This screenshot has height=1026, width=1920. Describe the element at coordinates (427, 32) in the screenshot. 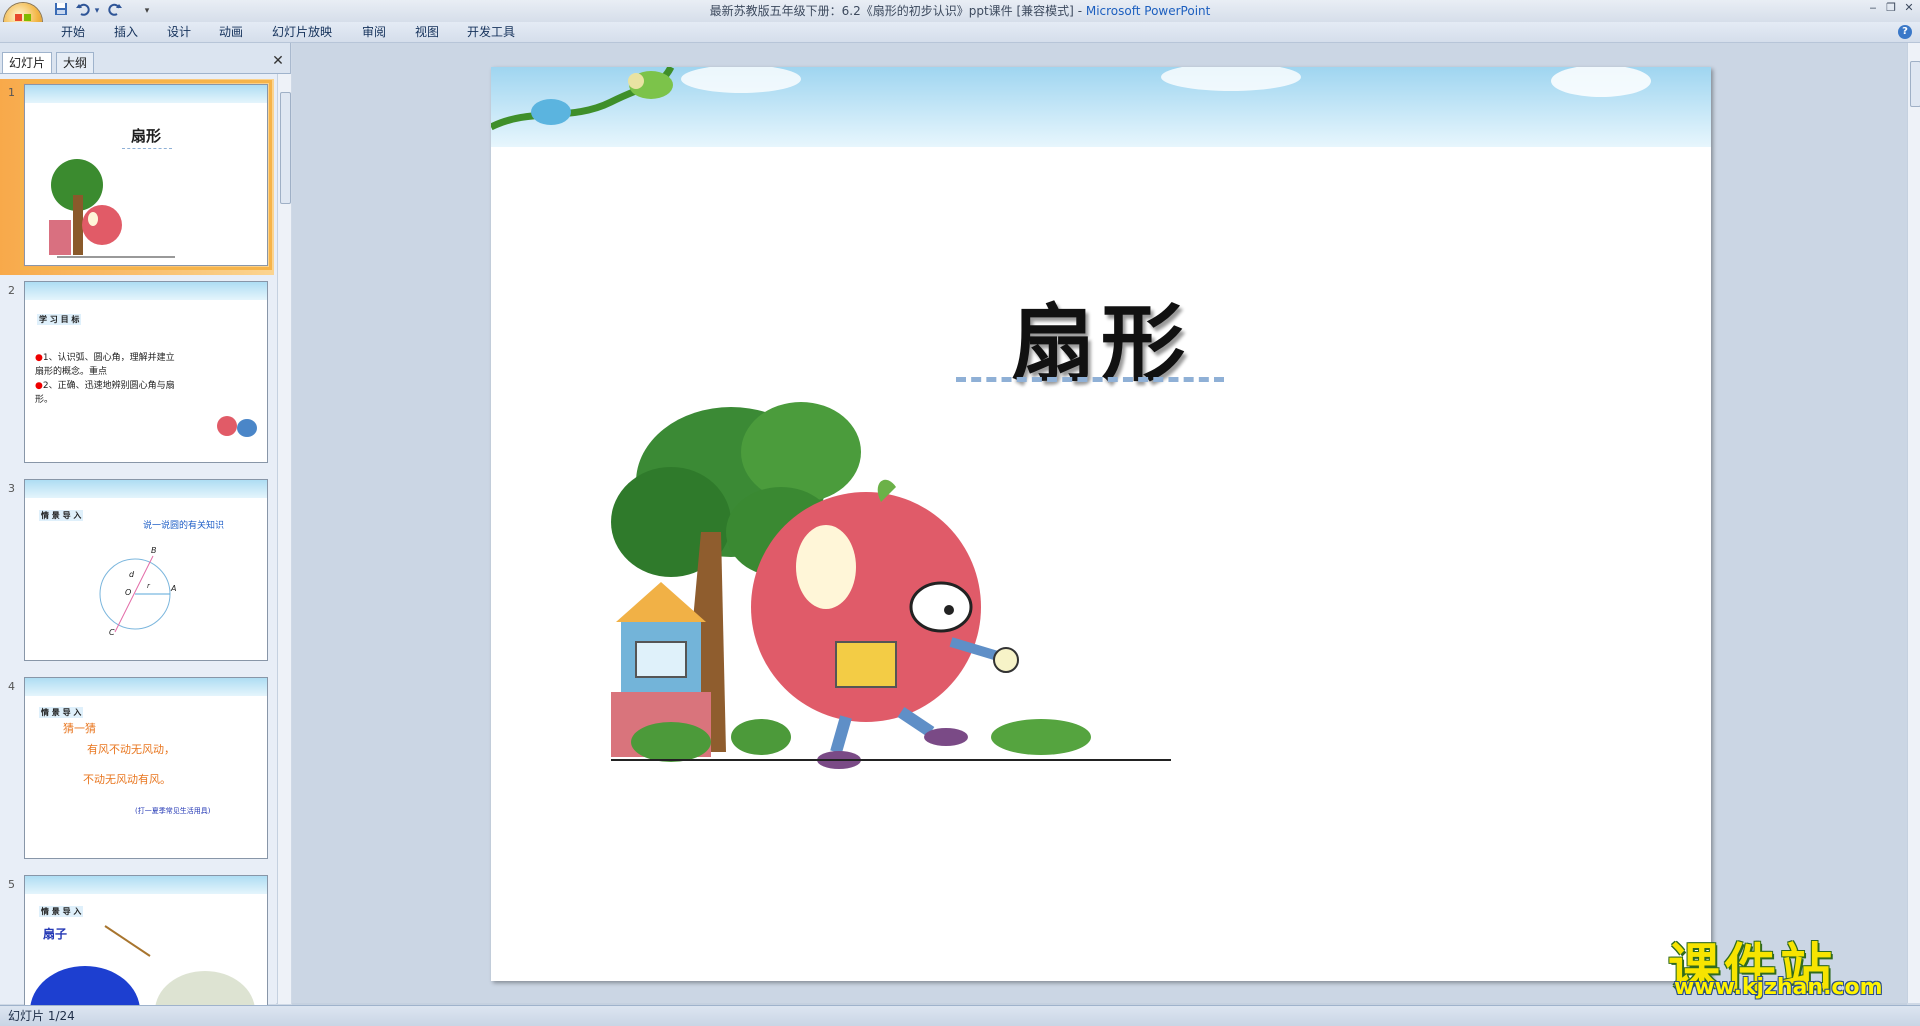

I see `tab-view: 视图` at that location.